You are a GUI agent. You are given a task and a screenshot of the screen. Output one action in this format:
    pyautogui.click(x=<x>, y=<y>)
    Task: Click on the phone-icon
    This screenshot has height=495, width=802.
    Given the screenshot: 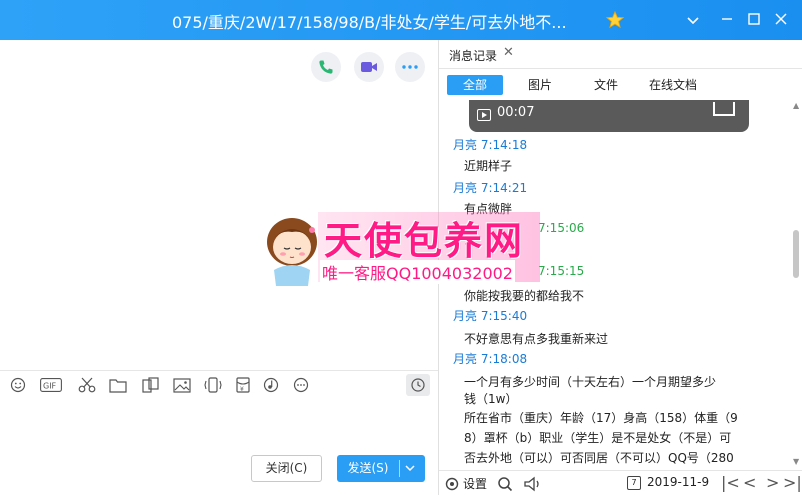 What is the action you would take?
    pyautogui.click(x=326, y=67)
    